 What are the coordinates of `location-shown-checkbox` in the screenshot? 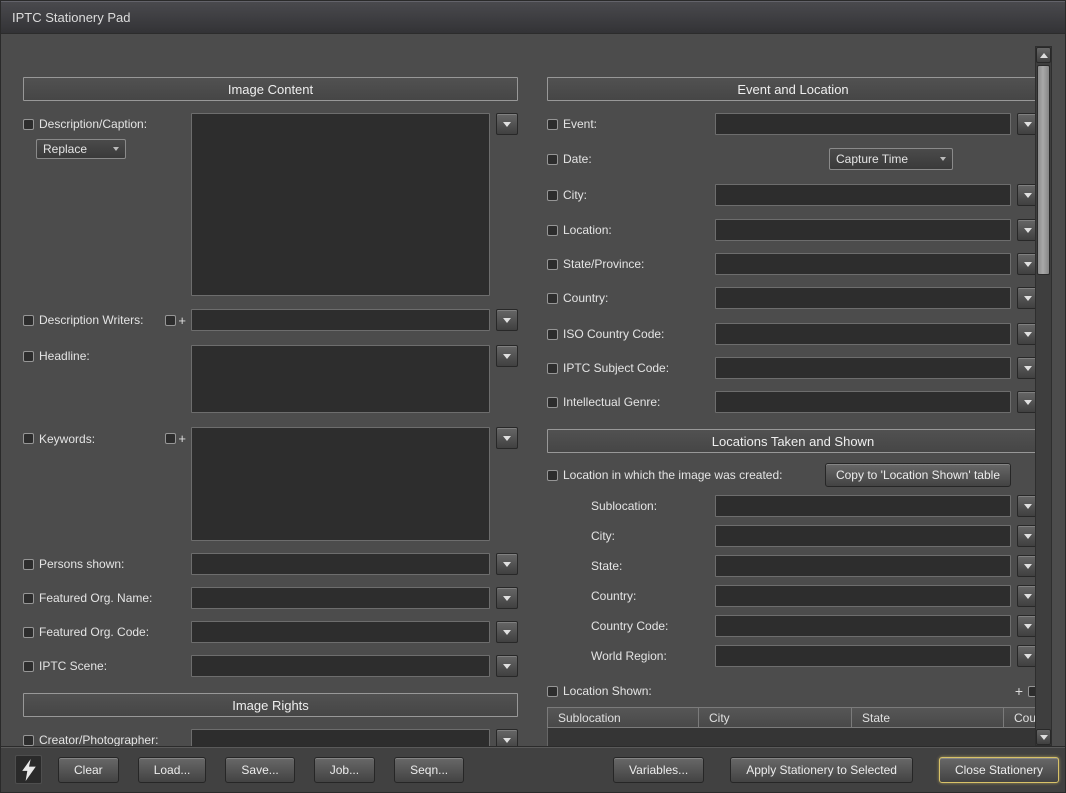 It's located at (552, 691).